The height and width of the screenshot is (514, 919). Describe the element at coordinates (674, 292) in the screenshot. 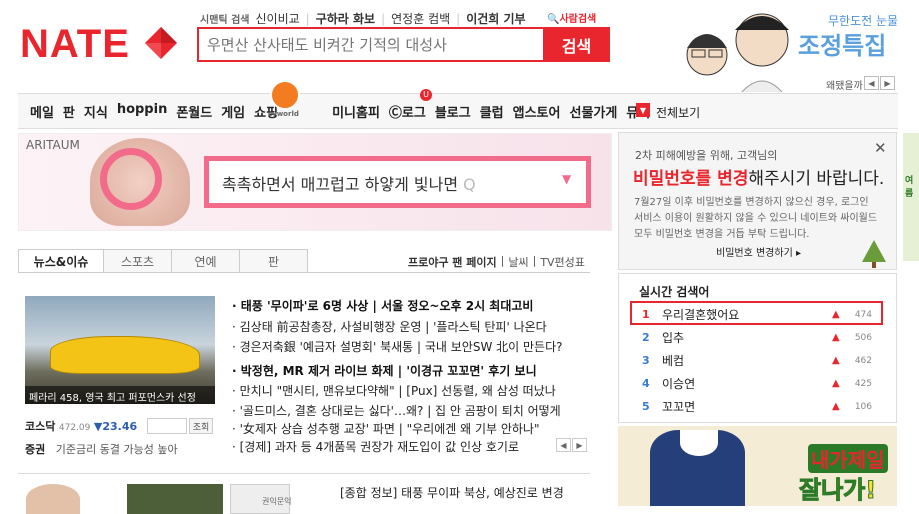

I see `realtime-title: 실시간 검색어` at that location.